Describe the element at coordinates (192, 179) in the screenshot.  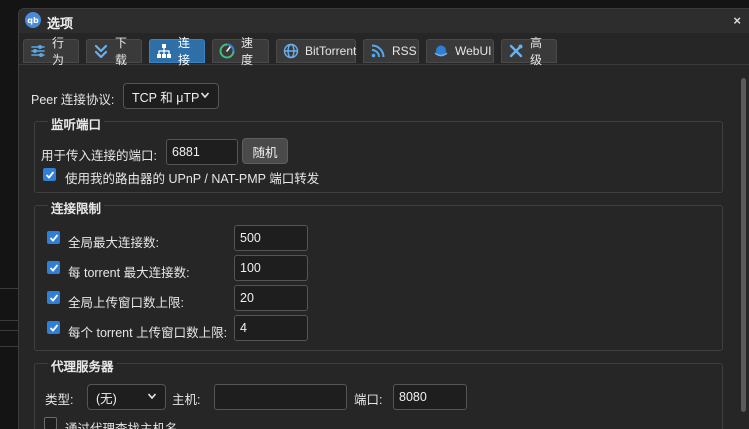
I see `upnp-label: 使用我的路由器的 UPnP / NAT-PMP 端口转发` at that location.